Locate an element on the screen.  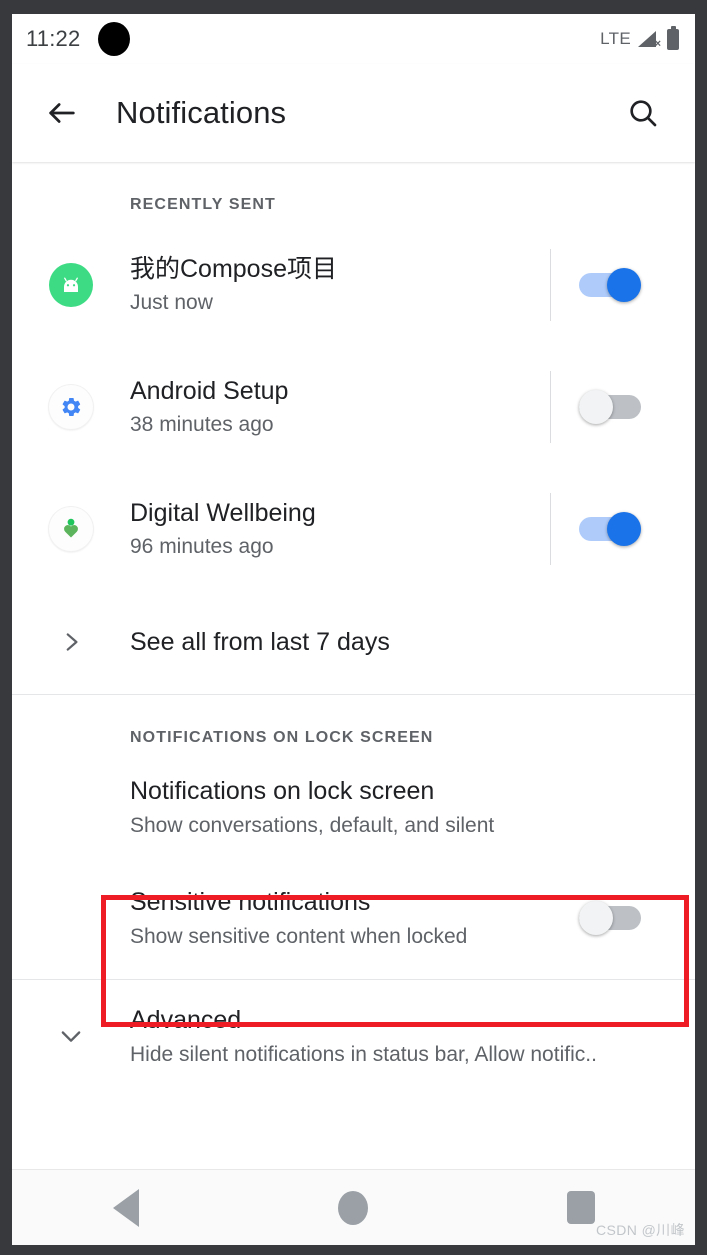
app-row: Digital Wellbeing 96 minutes ago is located at coordinates (353, 529).